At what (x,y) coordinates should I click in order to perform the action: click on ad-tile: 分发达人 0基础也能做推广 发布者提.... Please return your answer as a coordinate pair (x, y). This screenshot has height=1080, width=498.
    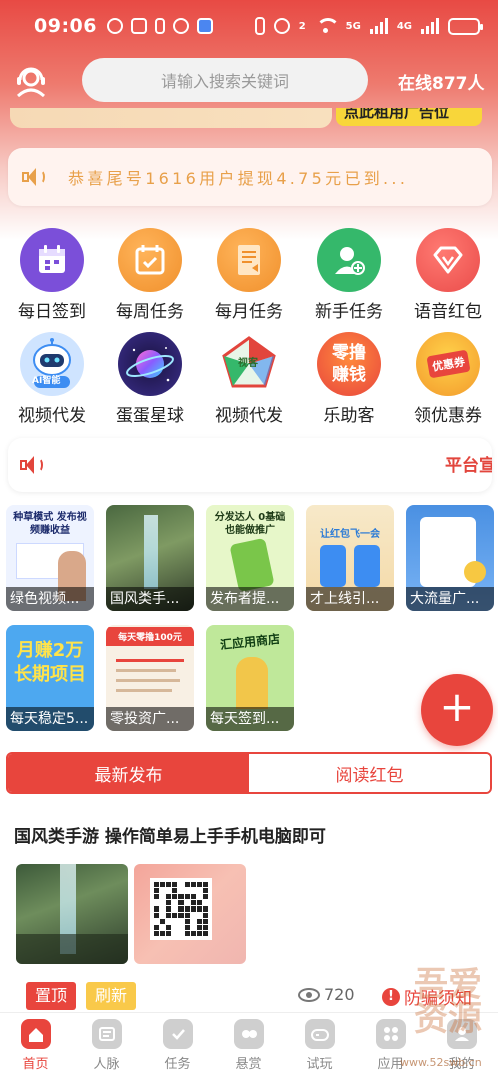
    Looking at the image, I should click on (250, 558).